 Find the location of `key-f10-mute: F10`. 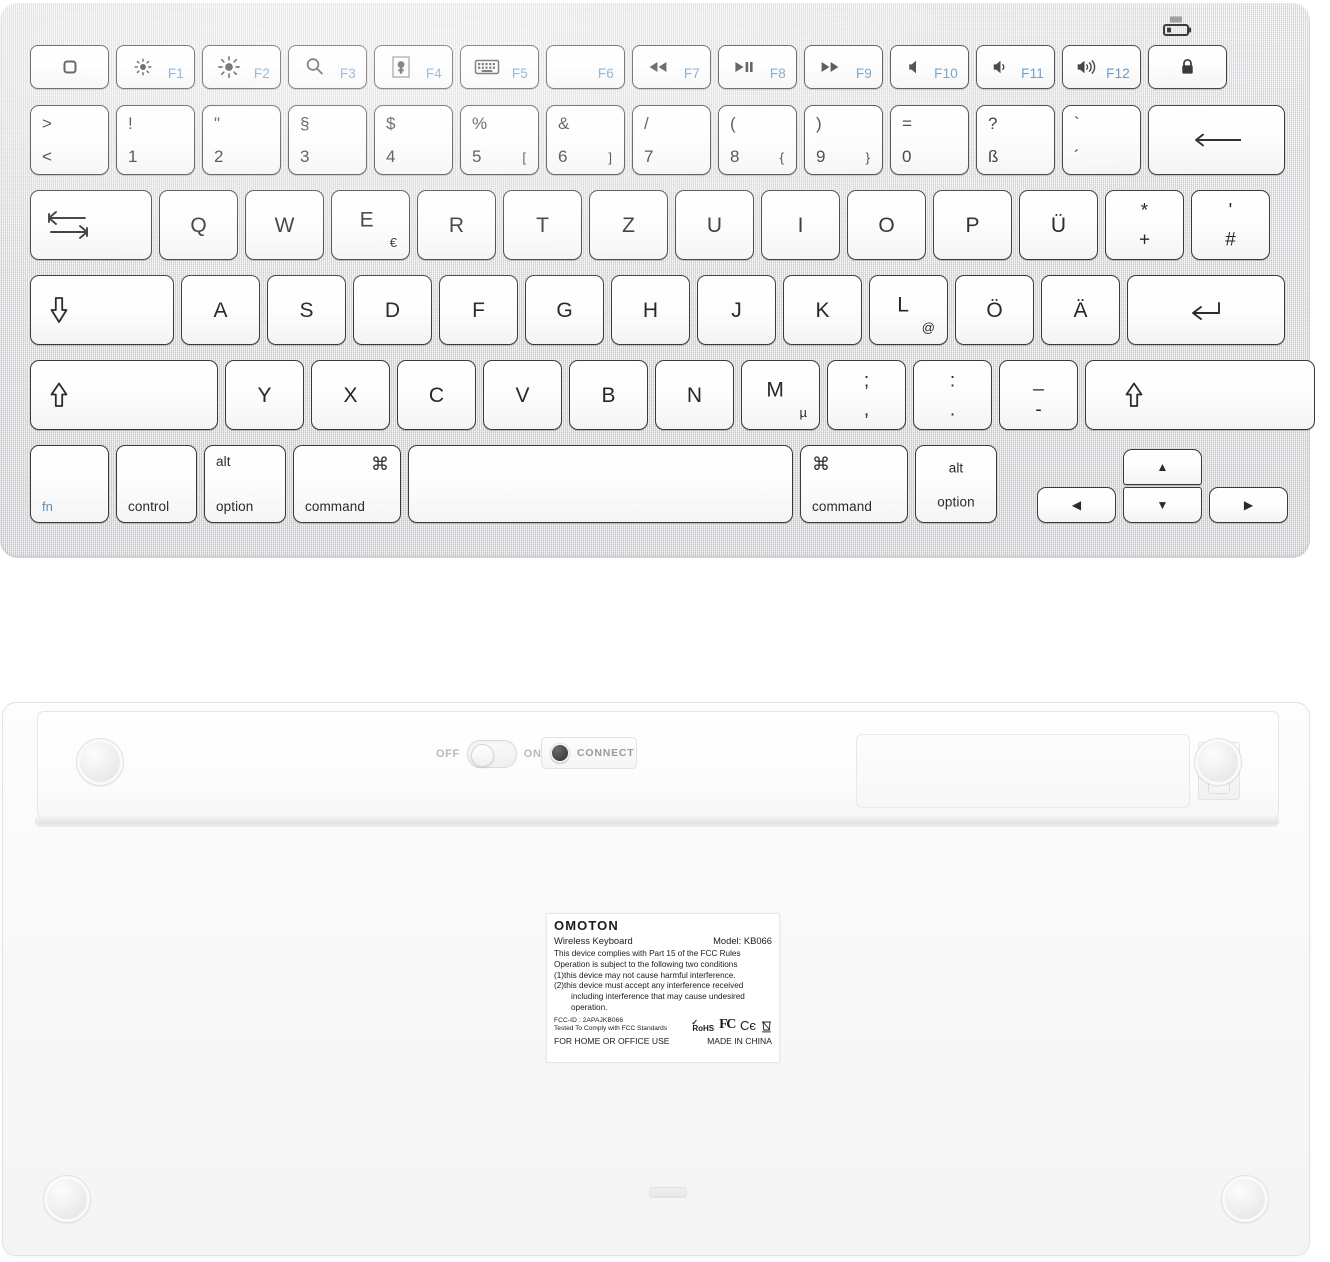

key-f10-mute: F10 is located at coordinates (929, 67).